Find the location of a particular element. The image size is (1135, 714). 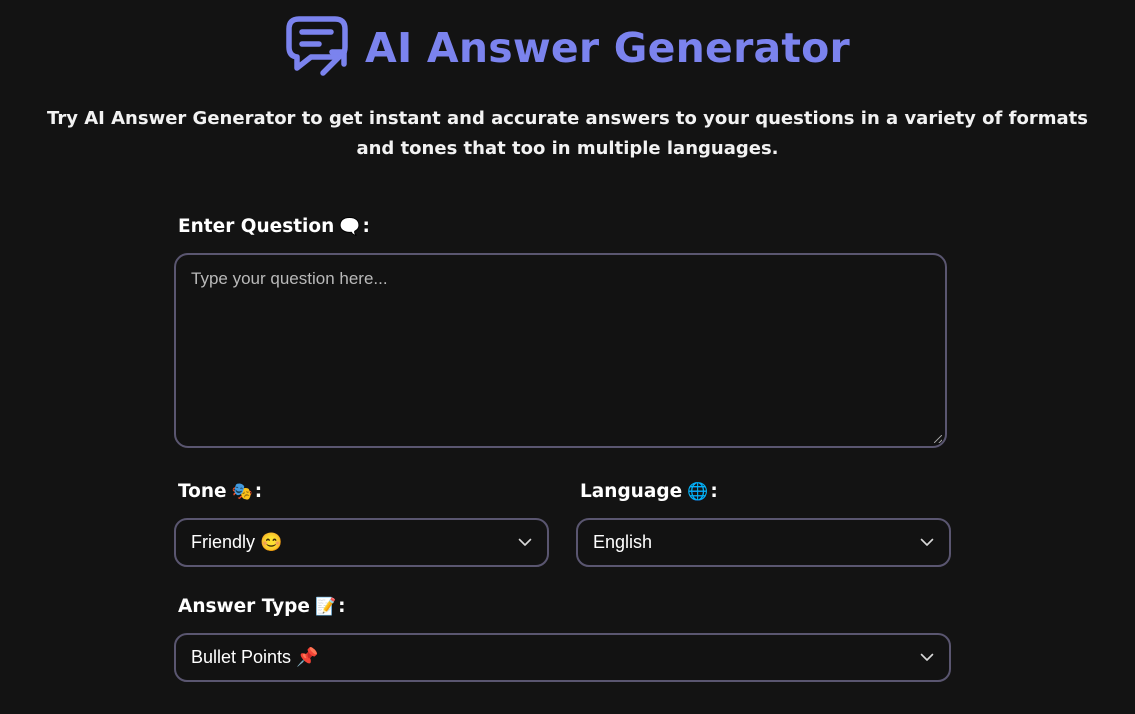

header: AI Answer Generator is located at coordinates (567, 46).